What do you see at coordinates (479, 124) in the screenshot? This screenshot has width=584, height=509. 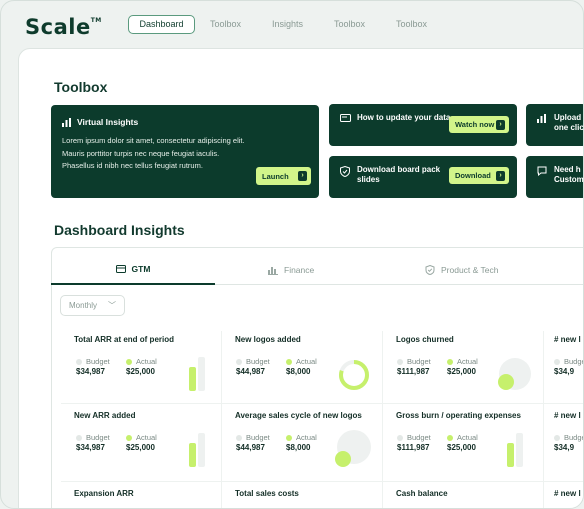 I see `watch-now-button: Watch now ›` at bounding box center [479, 124].